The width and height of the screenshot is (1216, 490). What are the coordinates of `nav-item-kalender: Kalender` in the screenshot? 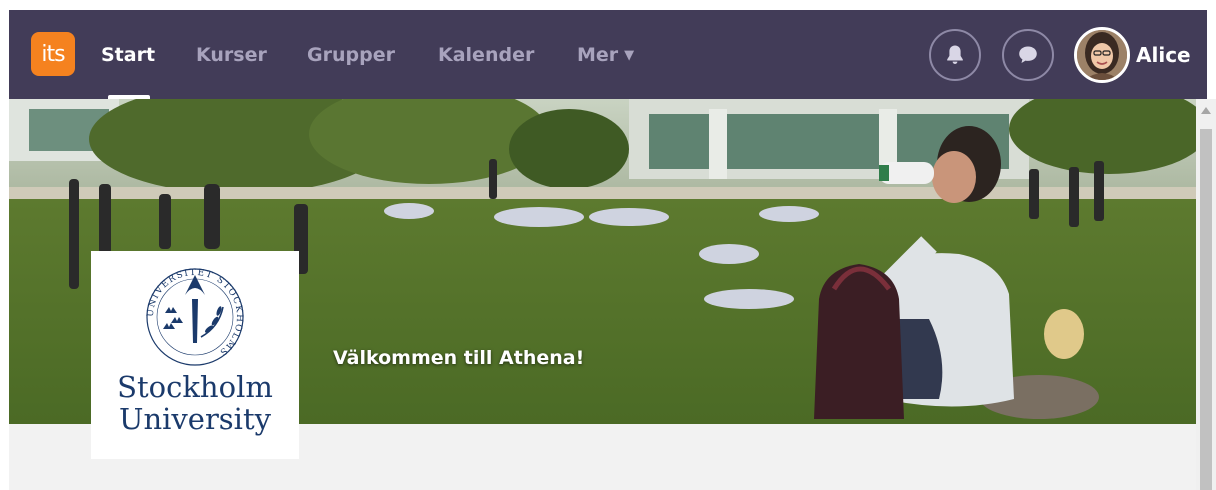 It's located at (486, 55).